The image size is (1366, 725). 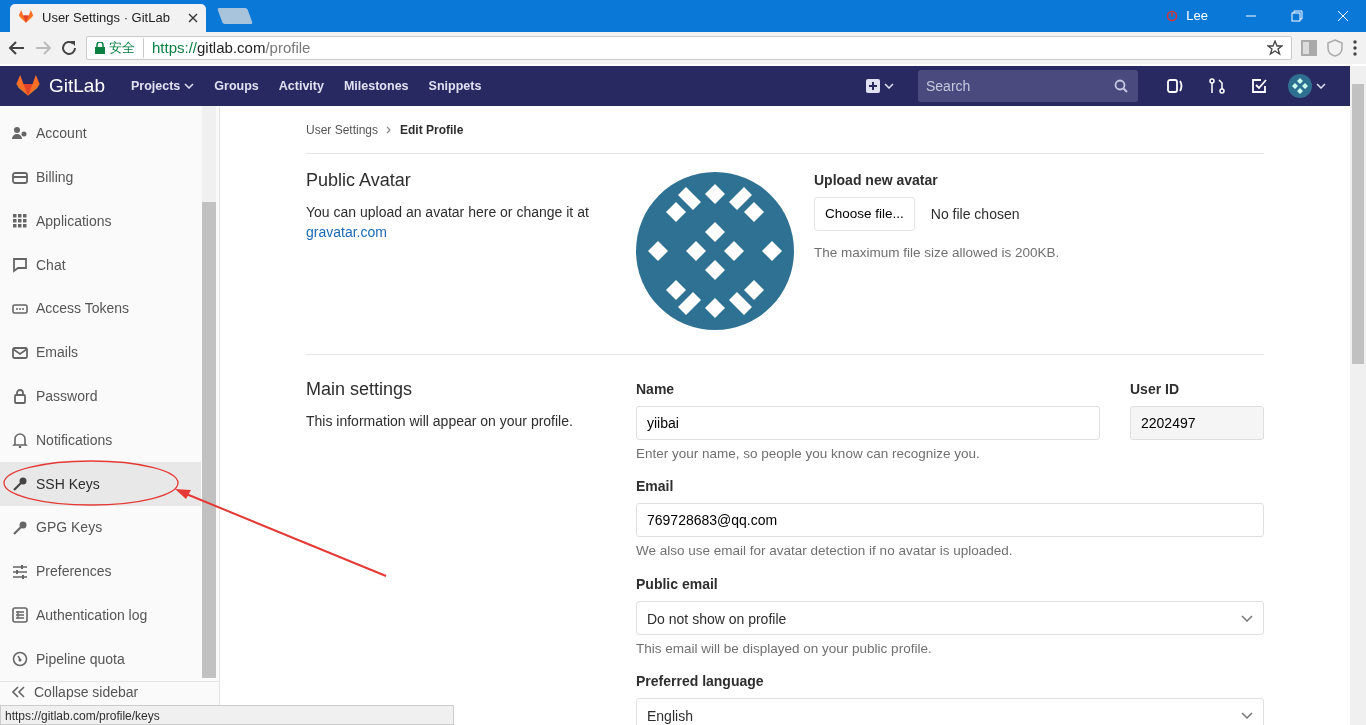 I want to click on checkbox-icon, so click(x=1259, y=86).